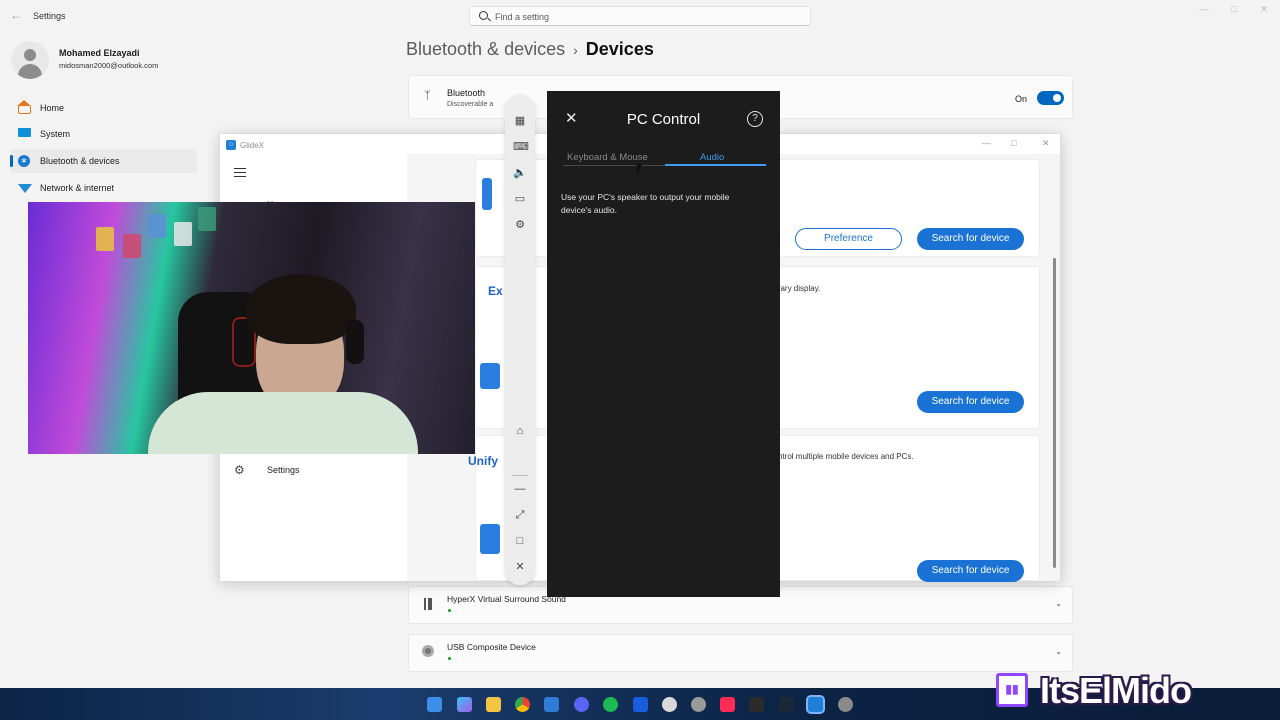 The height and width of the screenshot is (720, 1280). I want to click on chrome-icon, so click(522, 704).